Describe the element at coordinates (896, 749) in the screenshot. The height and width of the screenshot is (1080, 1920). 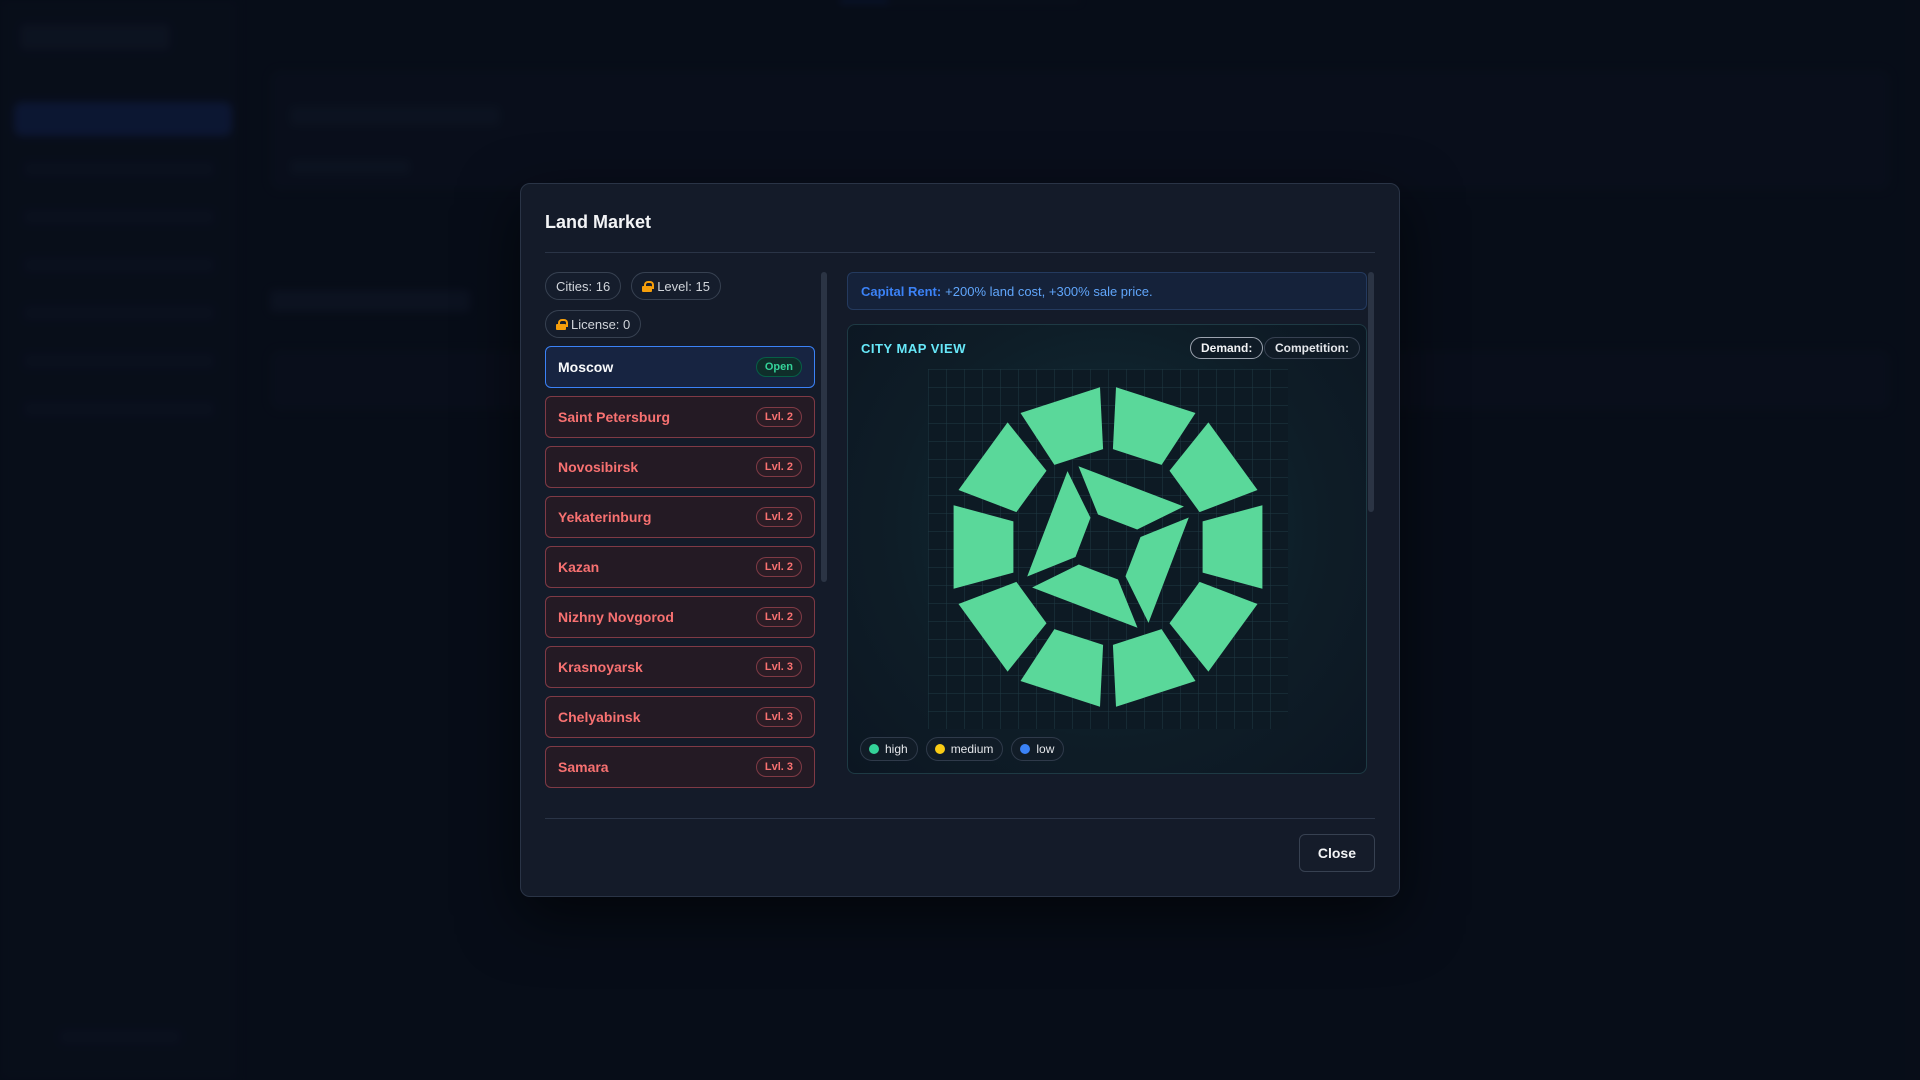
I see `legend-high-label: high` at that location.